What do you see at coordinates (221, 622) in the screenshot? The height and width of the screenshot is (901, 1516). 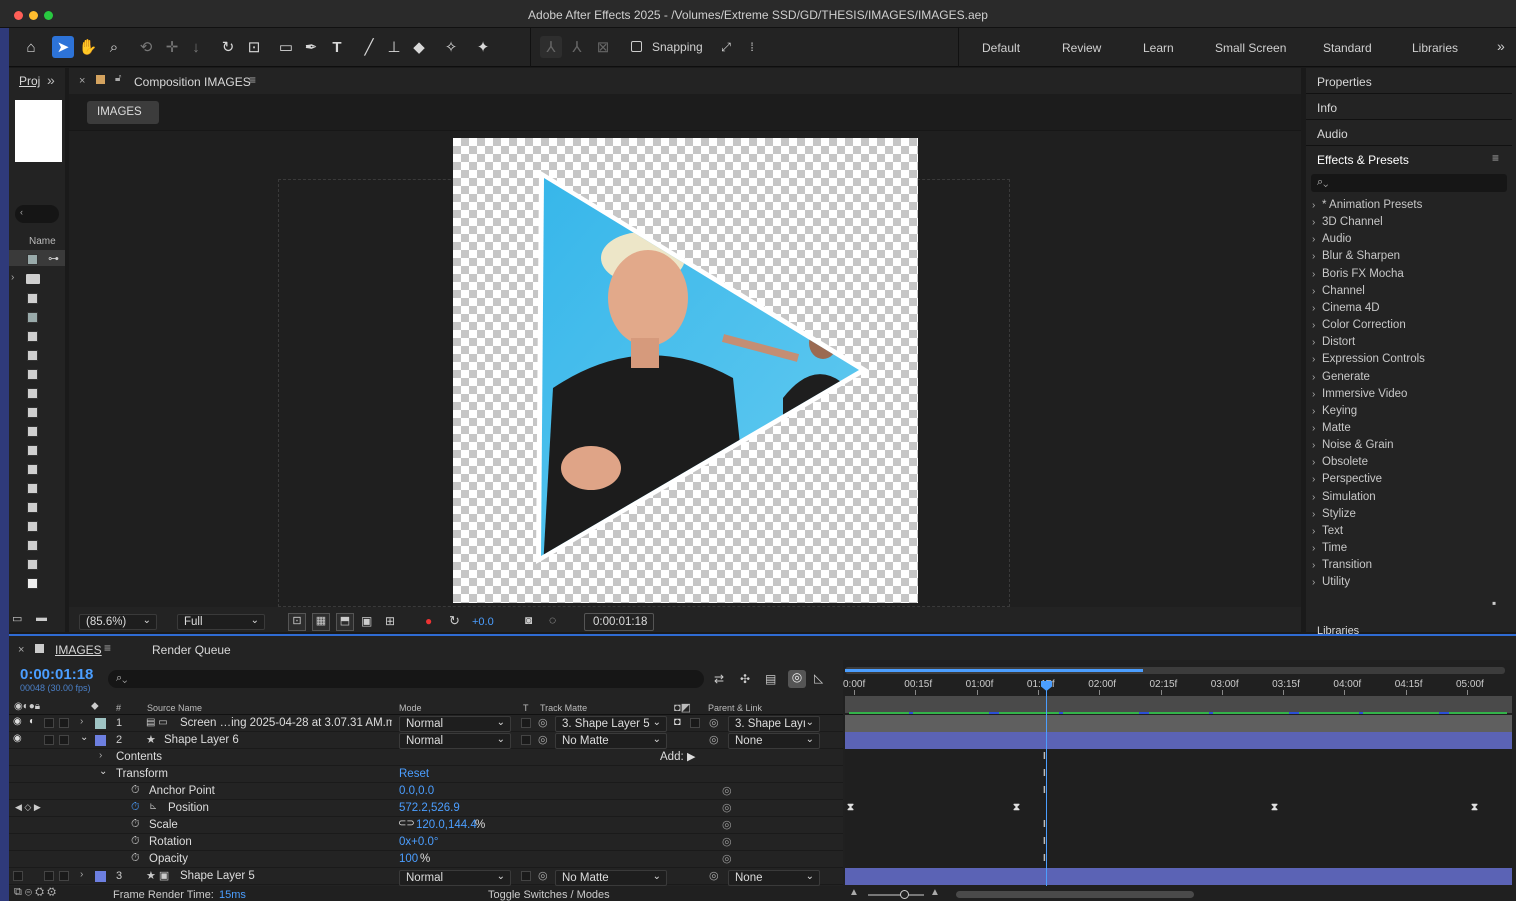 I see `resolution-dropdown: Full ⌄` at bounding box center [221, 622].